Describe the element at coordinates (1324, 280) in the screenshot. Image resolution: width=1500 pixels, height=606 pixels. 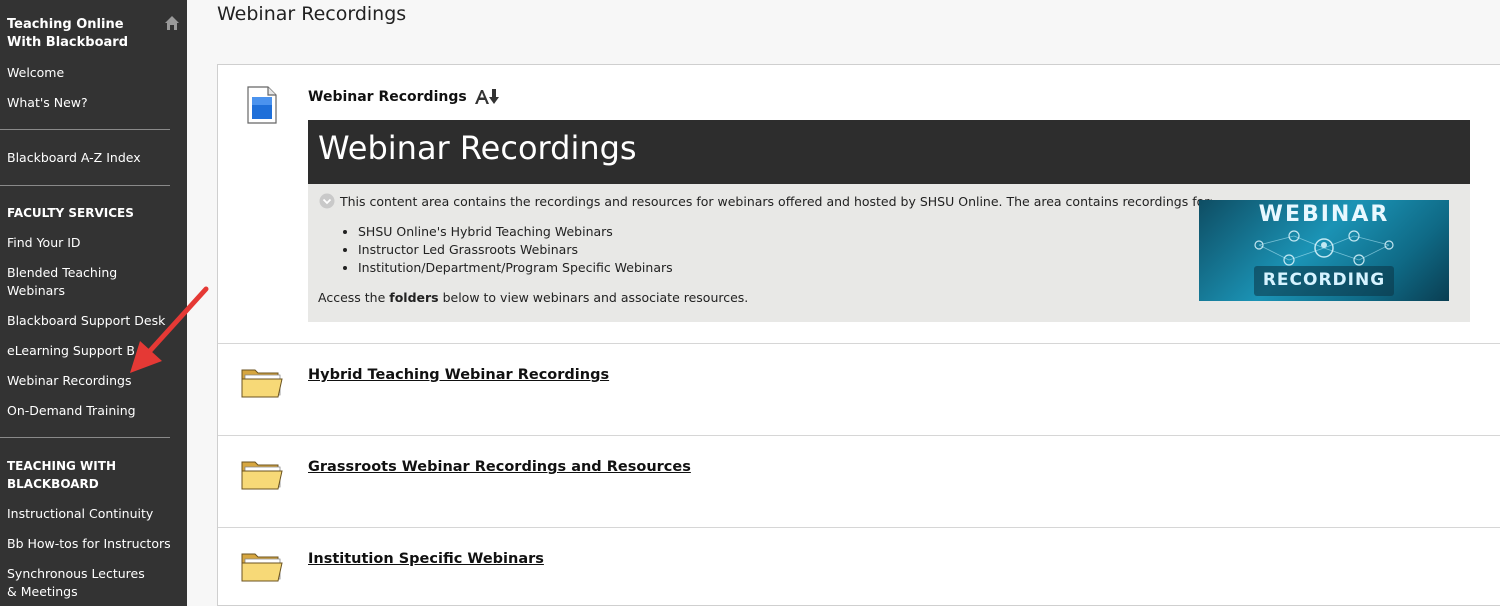
I see `image-text-recording: RECORDING` at that location.